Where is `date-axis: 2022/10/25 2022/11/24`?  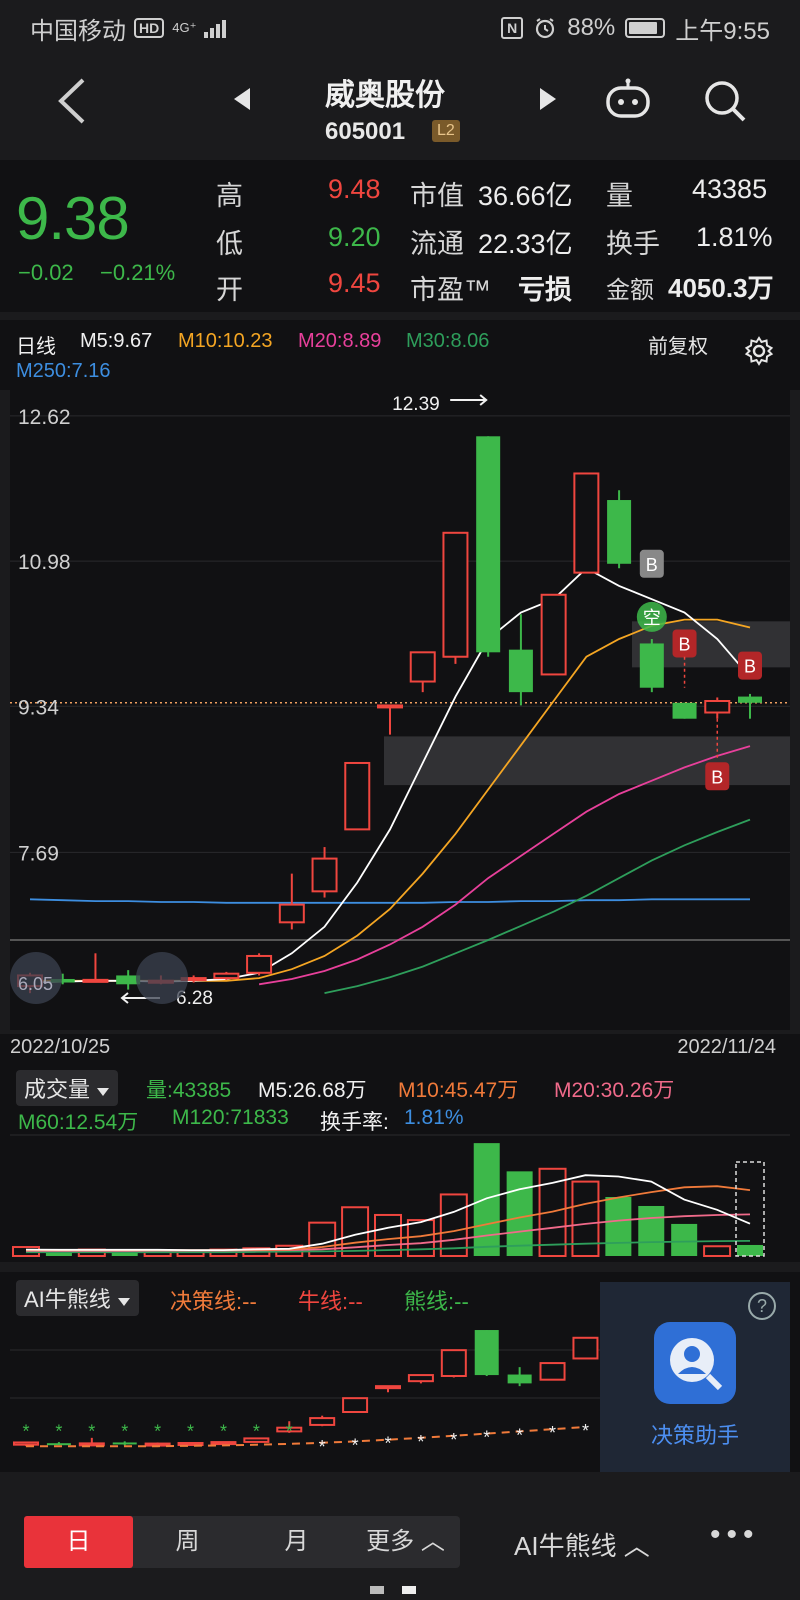
date-axis: 2022/10/25 2022/11/24 is located at coordinates (400, 1049).